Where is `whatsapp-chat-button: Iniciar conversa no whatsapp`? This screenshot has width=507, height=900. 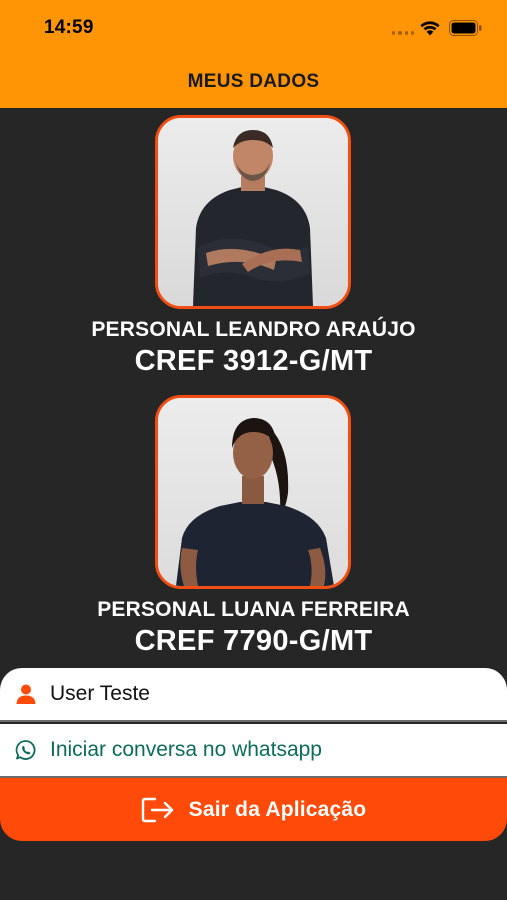 whatsapp-chat-button: Iniciar conversa no whatsapp is located at coordinates (253, 751).